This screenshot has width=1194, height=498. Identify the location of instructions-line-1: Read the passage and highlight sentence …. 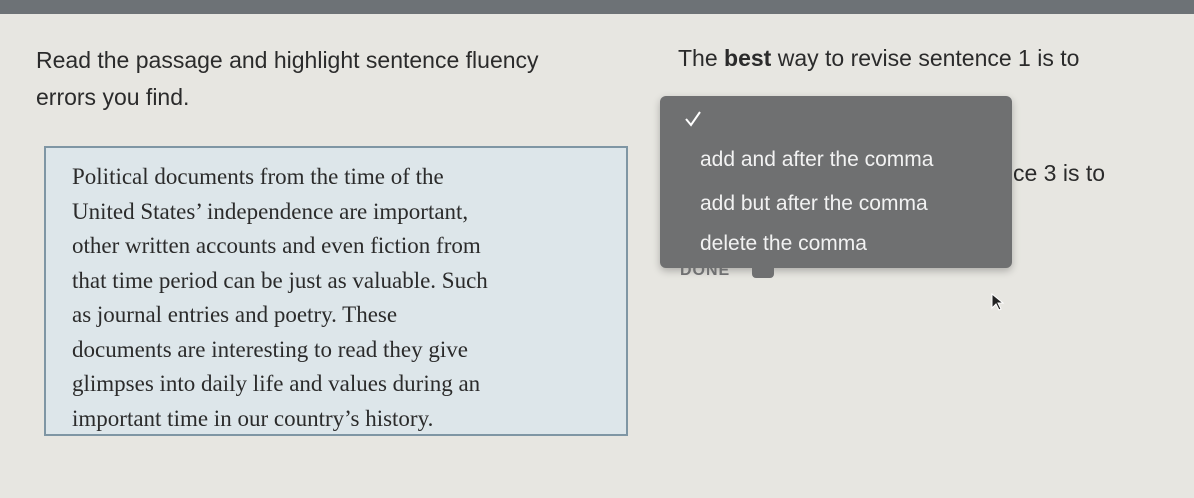
(287, 60).